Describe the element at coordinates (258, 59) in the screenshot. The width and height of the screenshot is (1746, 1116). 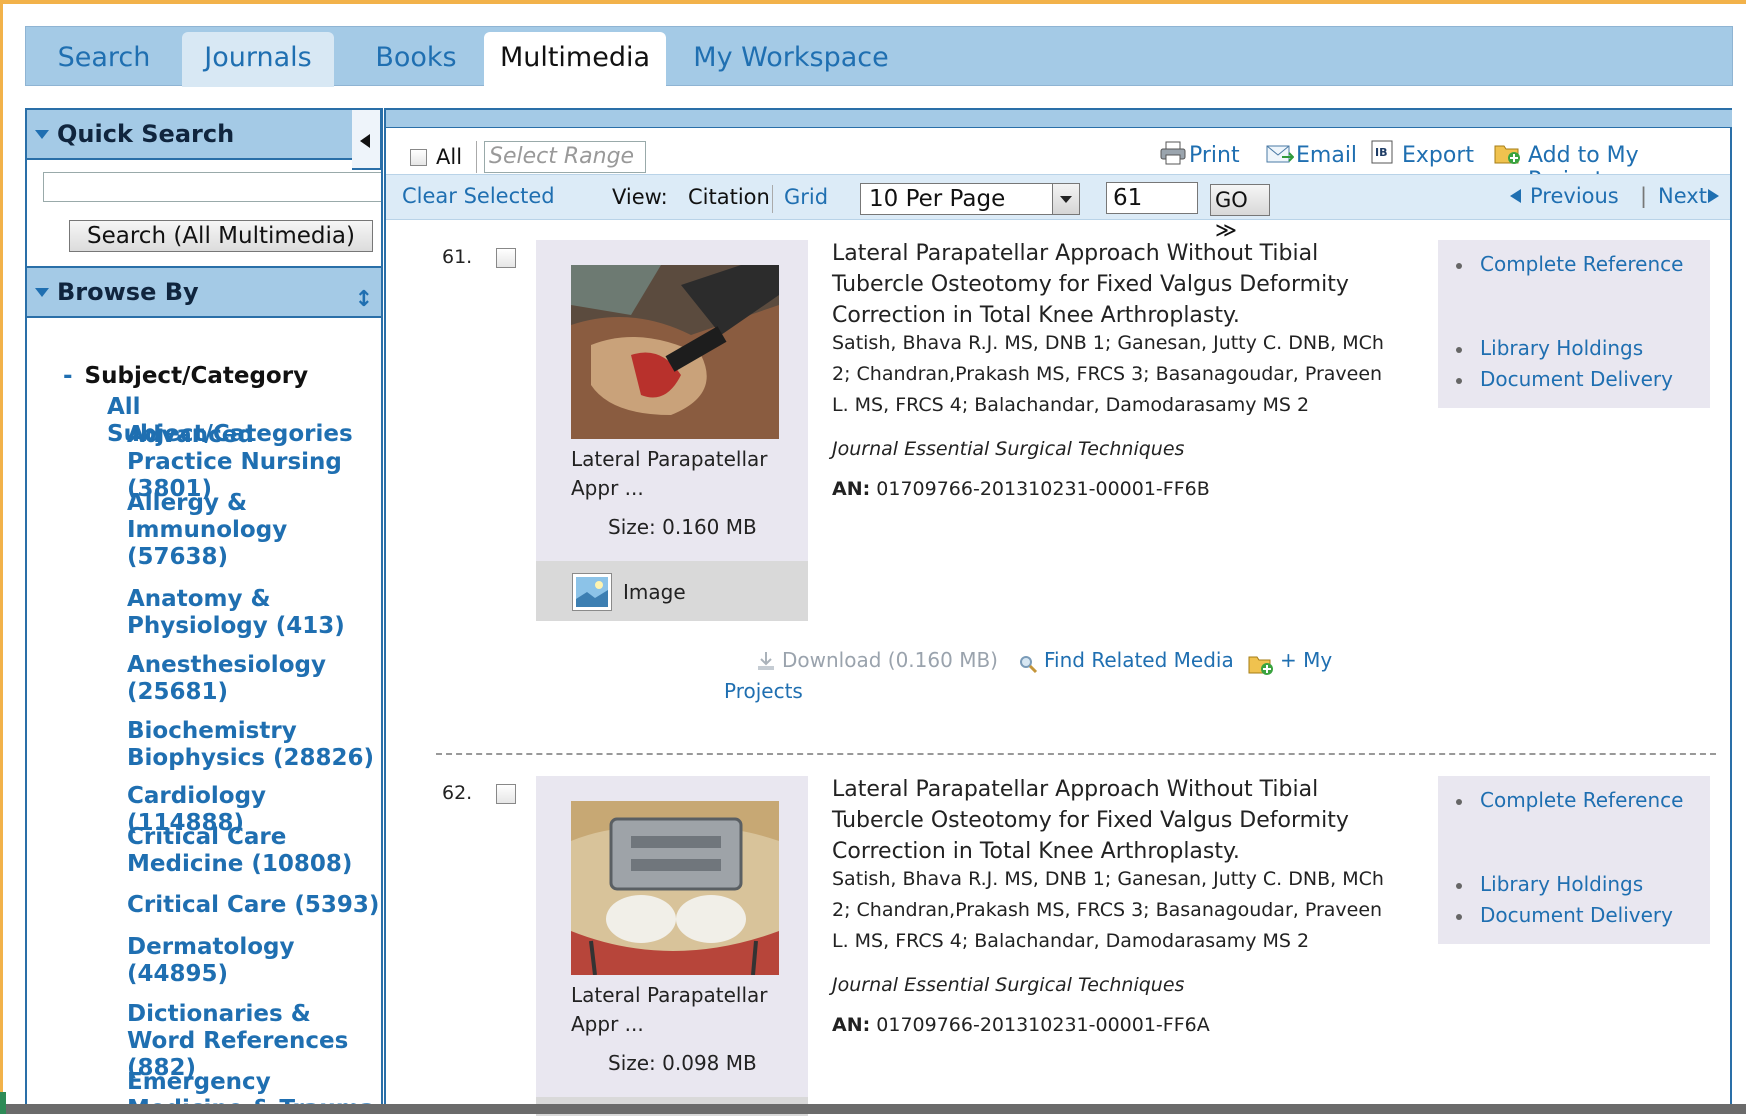
I see `tab-journals: Journals` at that location.